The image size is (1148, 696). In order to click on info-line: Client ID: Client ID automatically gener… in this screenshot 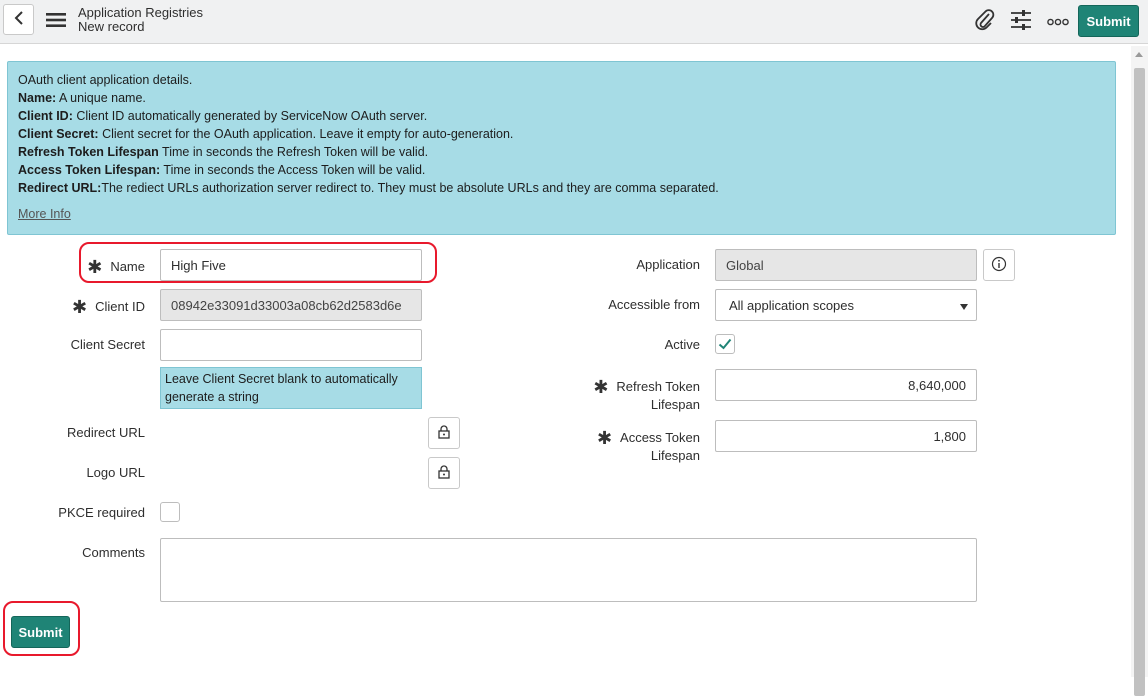, I will do `click(223, 116)`.